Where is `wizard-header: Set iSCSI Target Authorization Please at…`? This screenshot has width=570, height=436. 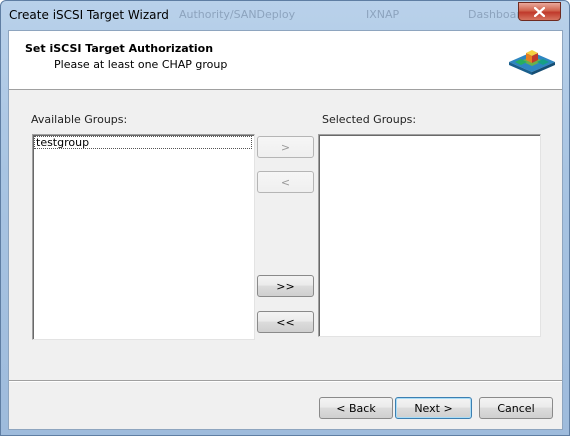
wizard-header: Set iSCSI Target Authorization Please at… is located at coordinates (285, 60).